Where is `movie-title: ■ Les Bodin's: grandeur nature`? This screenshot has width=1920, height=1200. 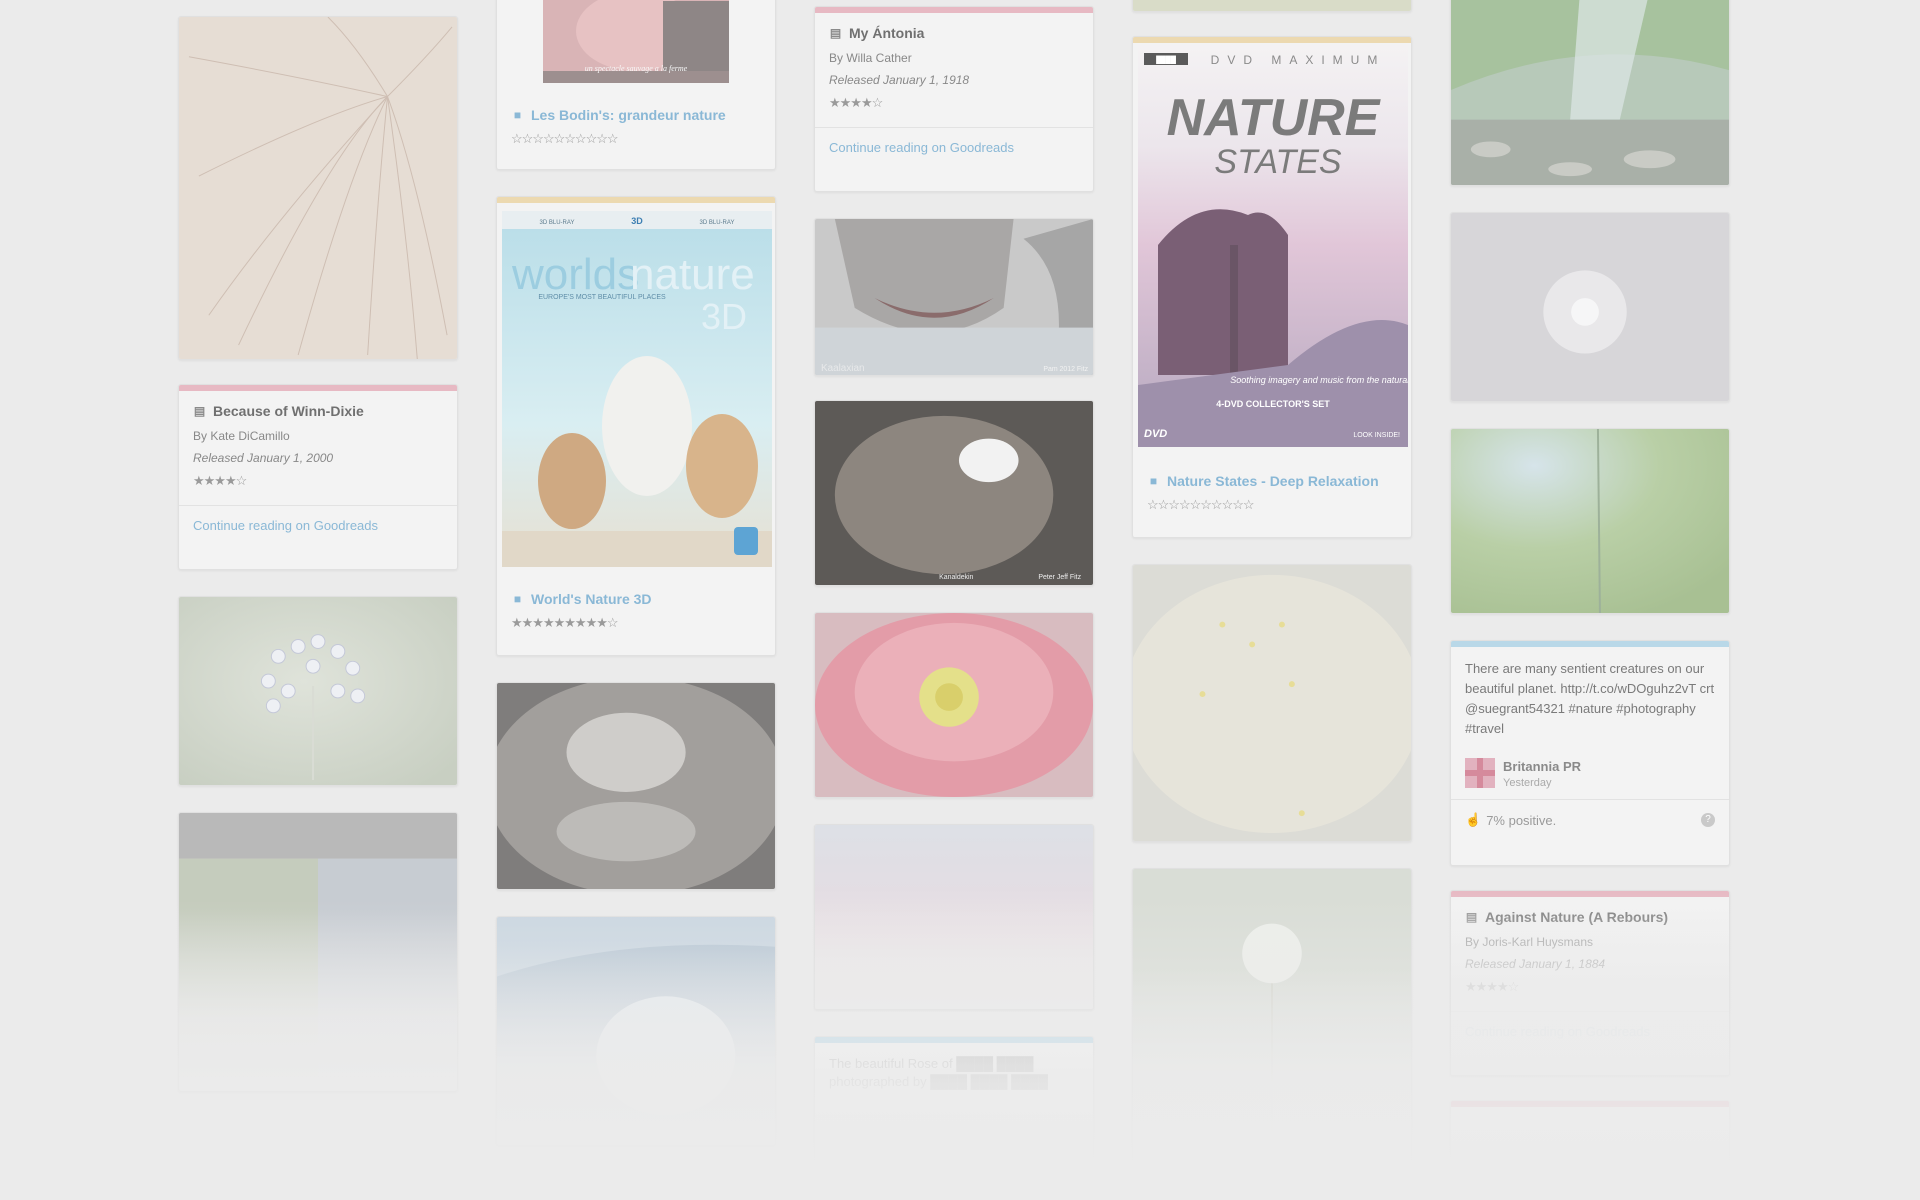
movie-title: ■ Les Bodin's: grandeur nature is located at coordinates (636, 115).